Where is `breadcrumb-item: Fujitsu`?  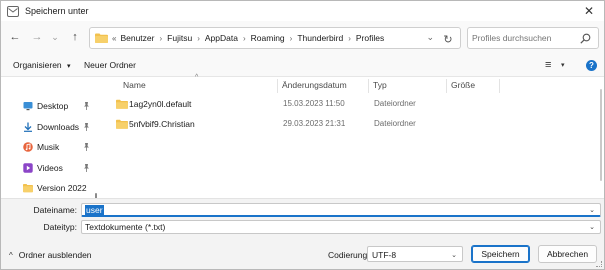
breadcrumb-item: Fujitsu is located at coordinates (179, 38).